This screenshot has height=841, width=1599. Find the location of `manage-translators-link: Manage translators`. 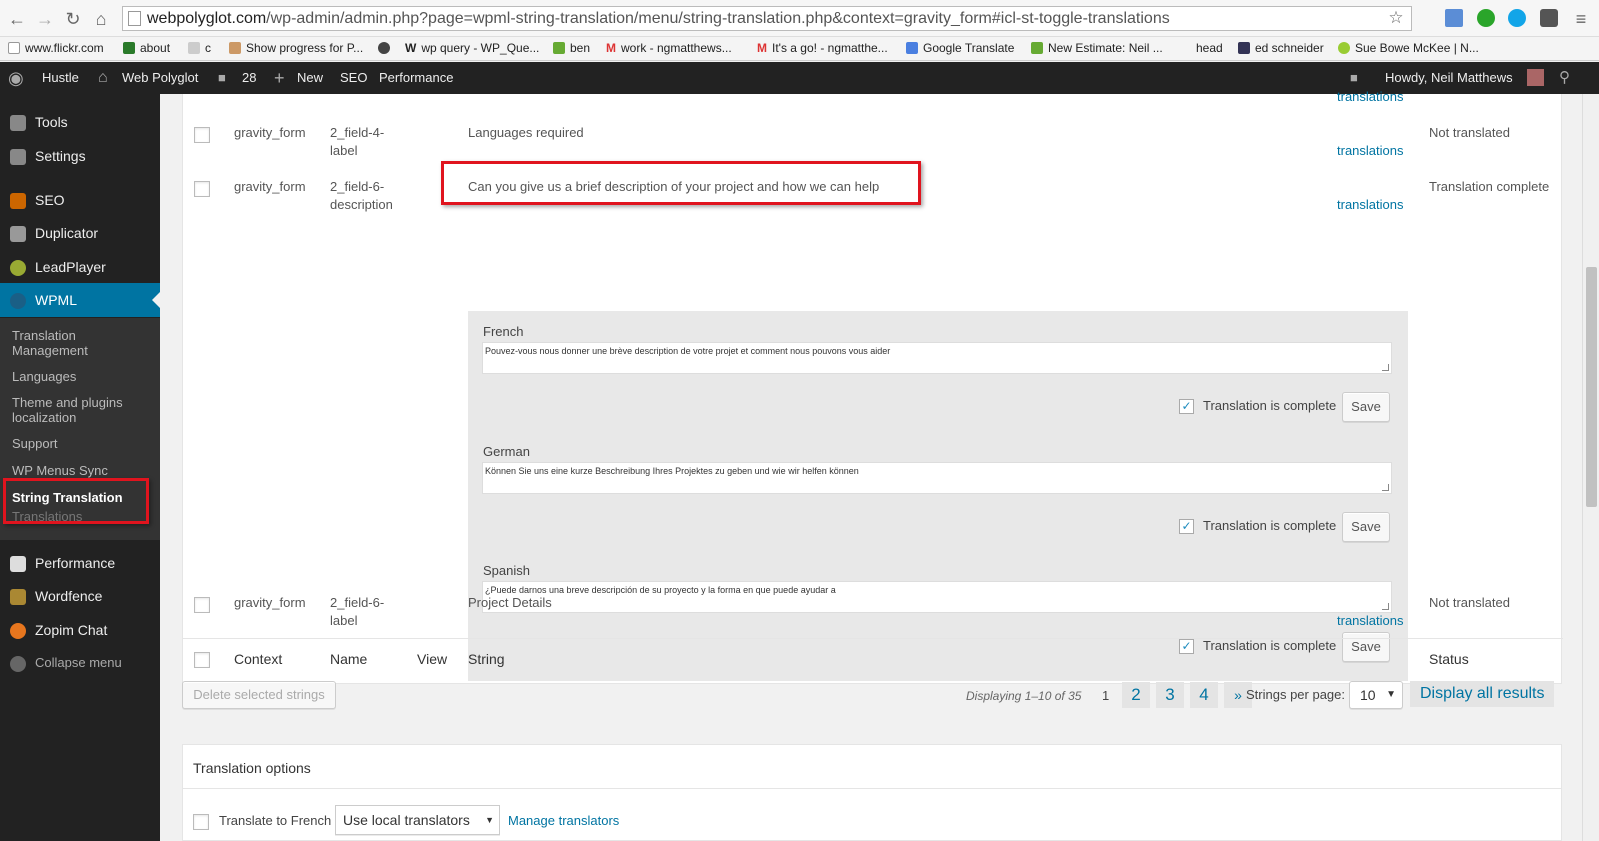

manage-translators-link: Manage translators is located at coordinates (563, 821).